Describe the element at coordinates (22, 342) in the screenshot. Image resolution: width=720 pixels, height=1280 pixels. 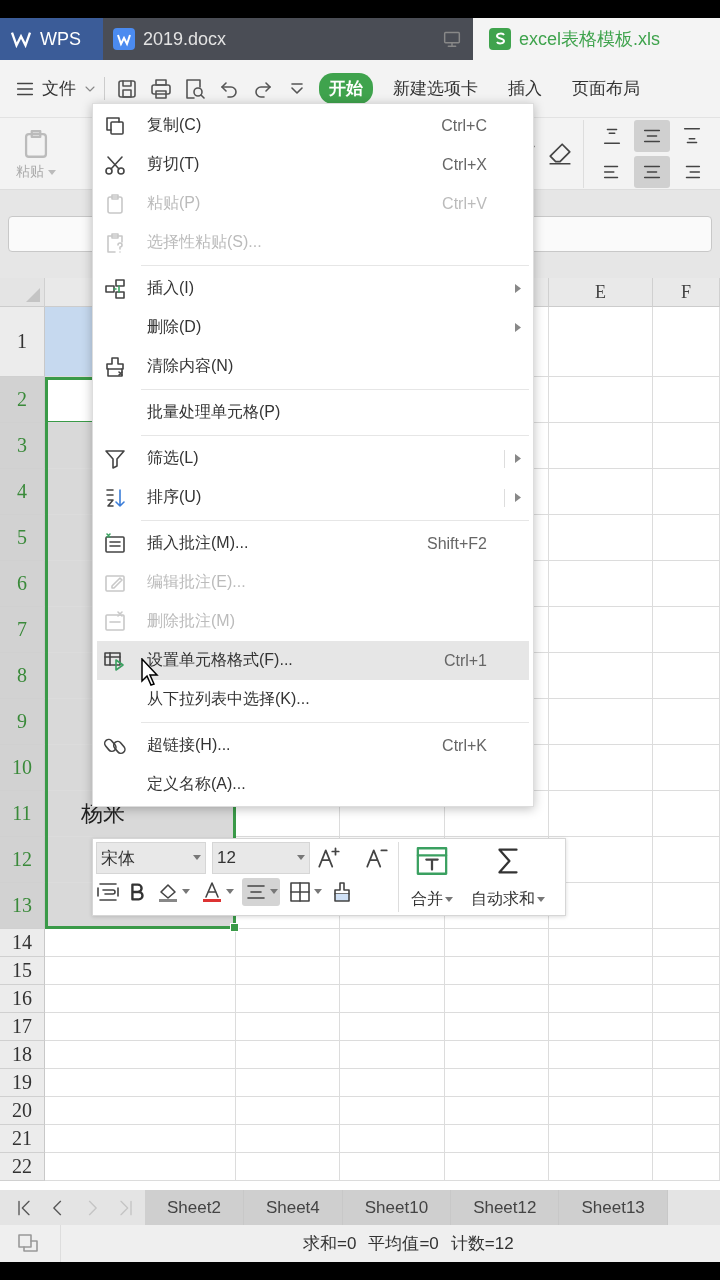
I see `row-header: 1` at that location.